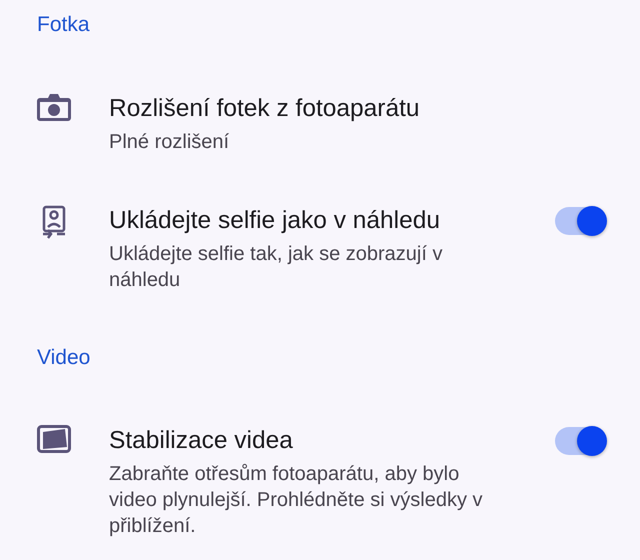 The image size is (640, 560). I want to click on setting-title: Stabilizace videa, so click(322, 441).